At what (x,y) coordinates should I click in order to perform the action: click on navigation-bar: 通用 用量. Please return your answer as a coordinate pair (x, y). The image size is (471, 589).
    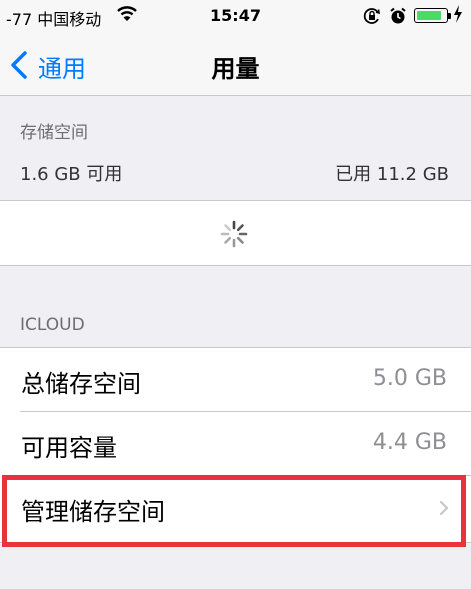
    Looking at the image, I should click on (235, 64).